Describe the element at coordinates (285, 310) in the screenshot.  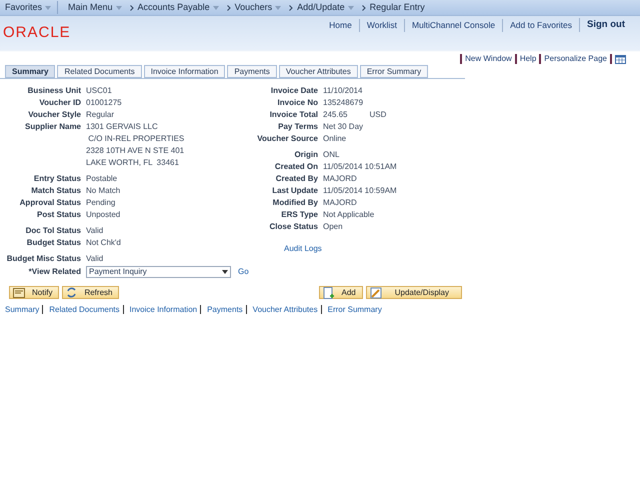
I see `bottom-link: Voucher Attributes` at that location.